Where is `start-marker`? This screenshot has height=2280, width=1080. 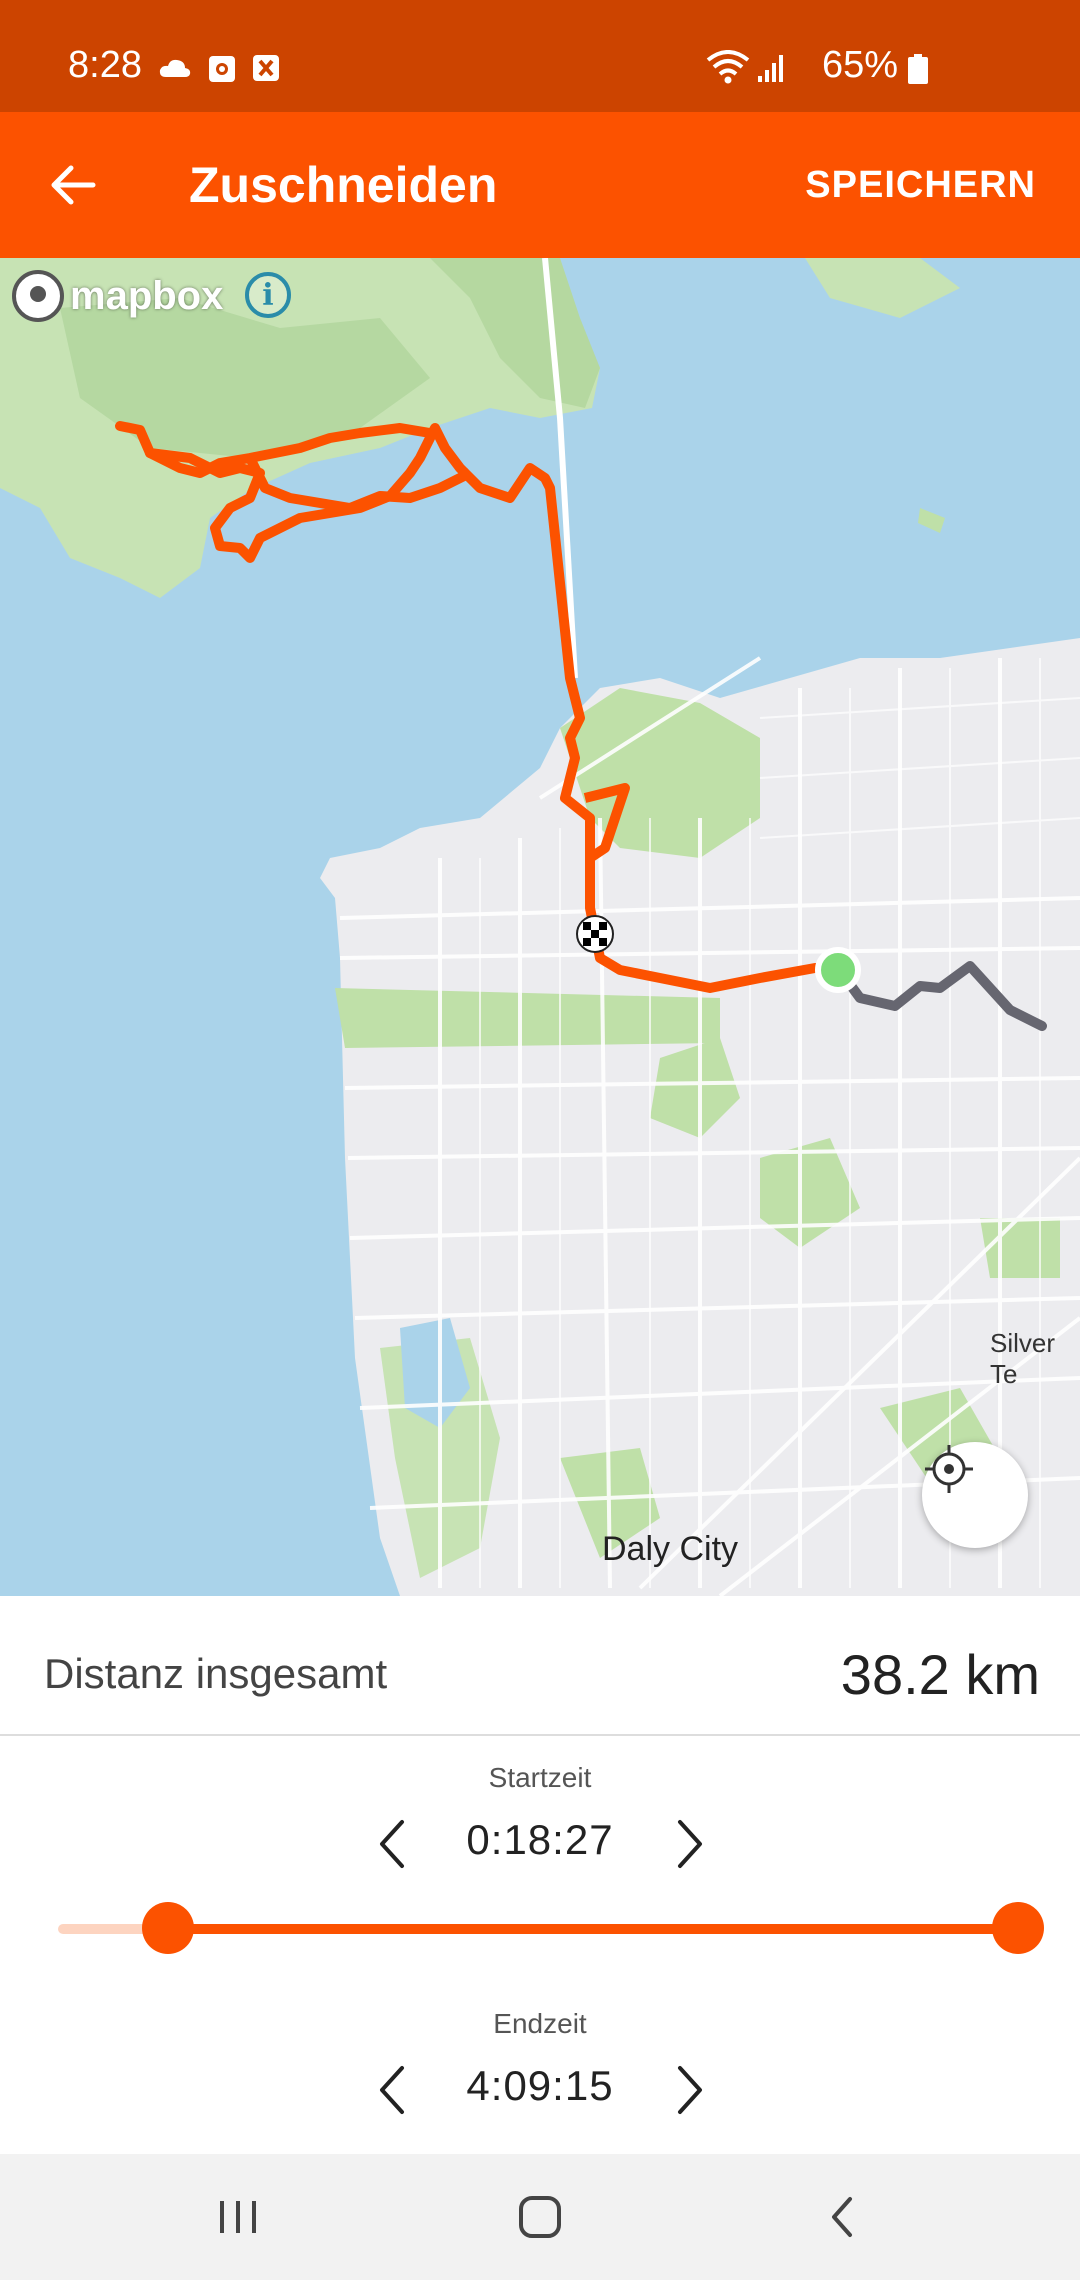
start-marker is located at coordinates (838, 970).